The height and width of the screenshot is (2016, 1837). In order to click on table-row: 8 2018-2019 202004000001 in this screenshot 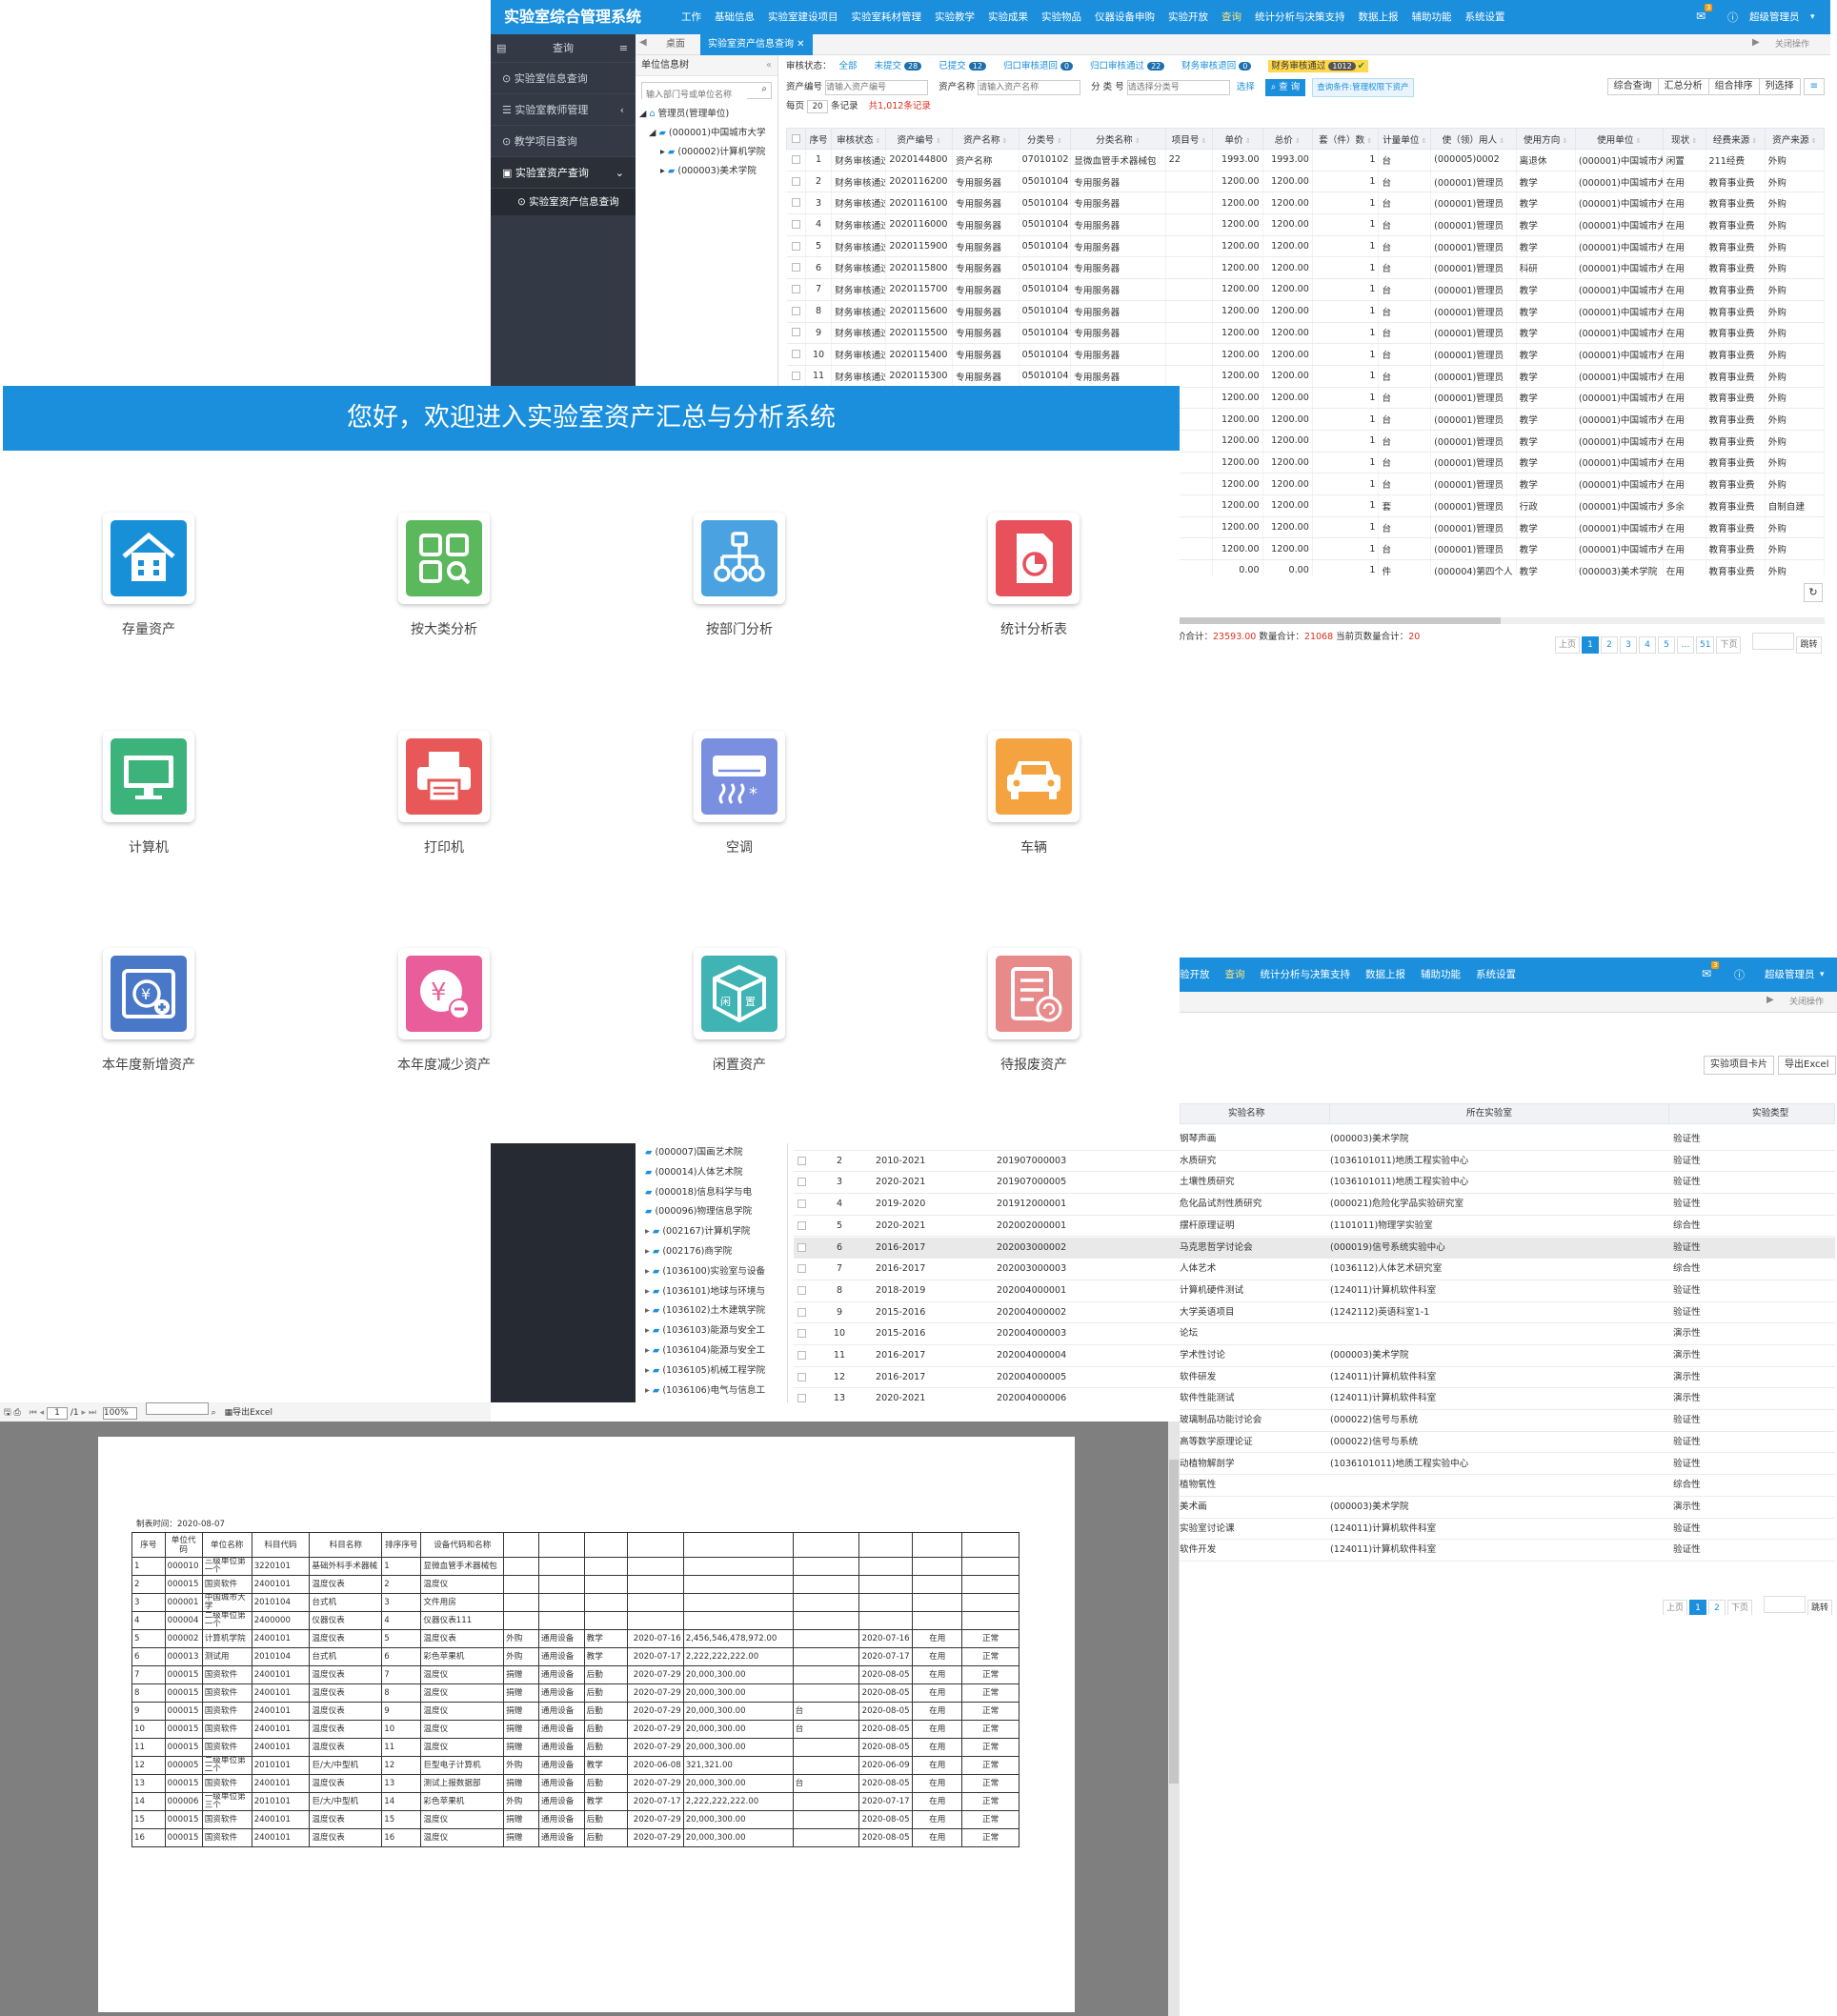, I will do `click(987, 1291)`.